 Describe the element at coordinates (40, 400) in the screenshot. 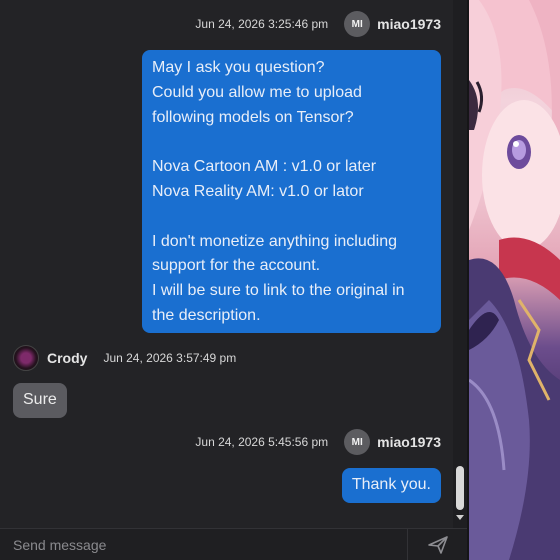

I see `message-bubble: Sure` at that location.